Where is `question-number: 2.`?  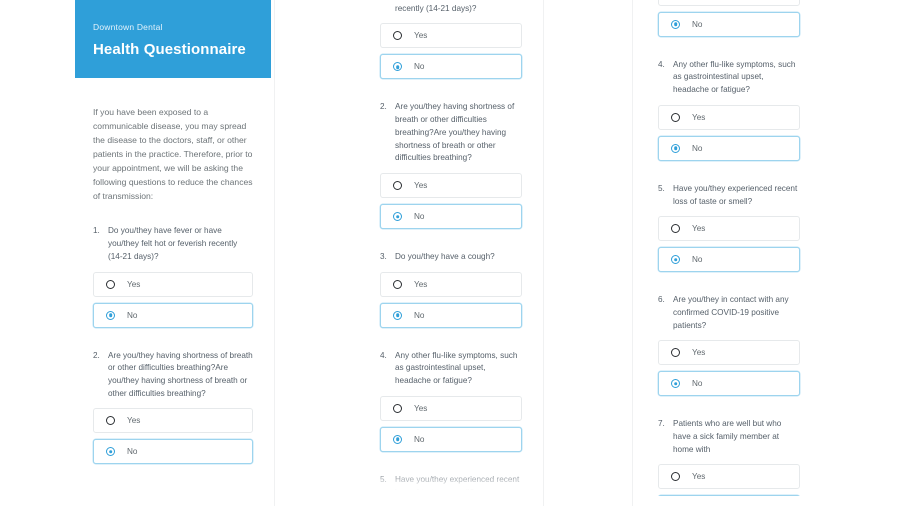 question-number: 2. is located at coordinates (96, 355).